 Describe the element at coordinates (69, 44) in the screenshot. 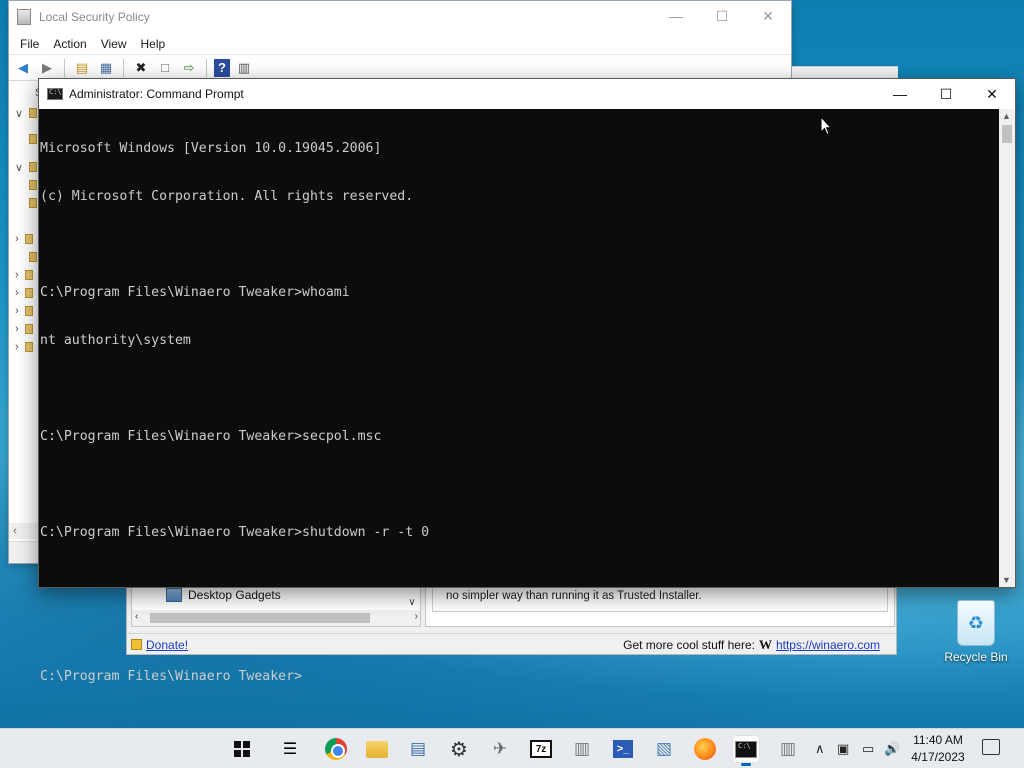

I see `menu-action: Action` at that location.